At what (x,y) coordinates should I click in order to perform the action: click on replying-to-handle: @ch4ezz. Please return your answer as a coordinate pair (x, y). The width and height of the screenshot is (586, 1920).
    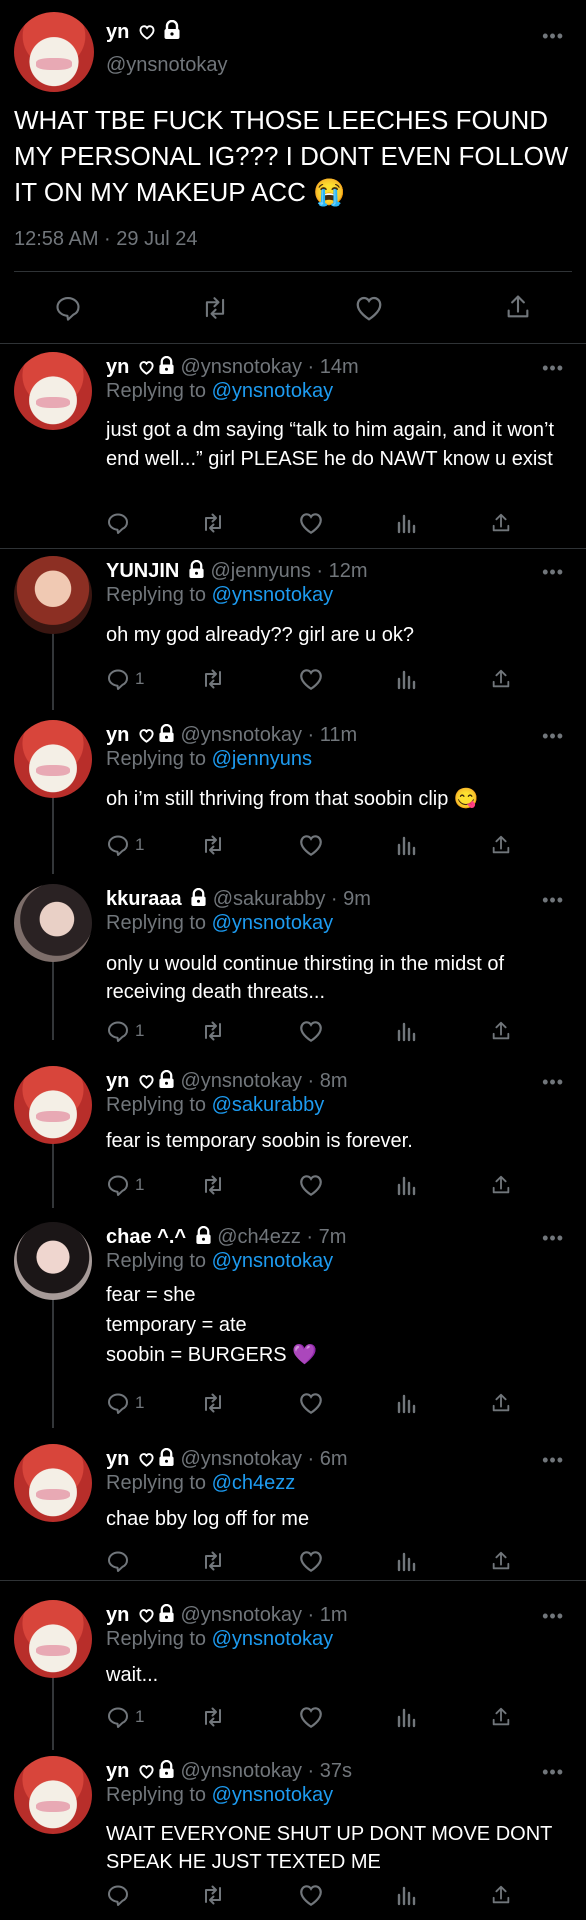
    Looking at the image, I should click on (254, 1483).